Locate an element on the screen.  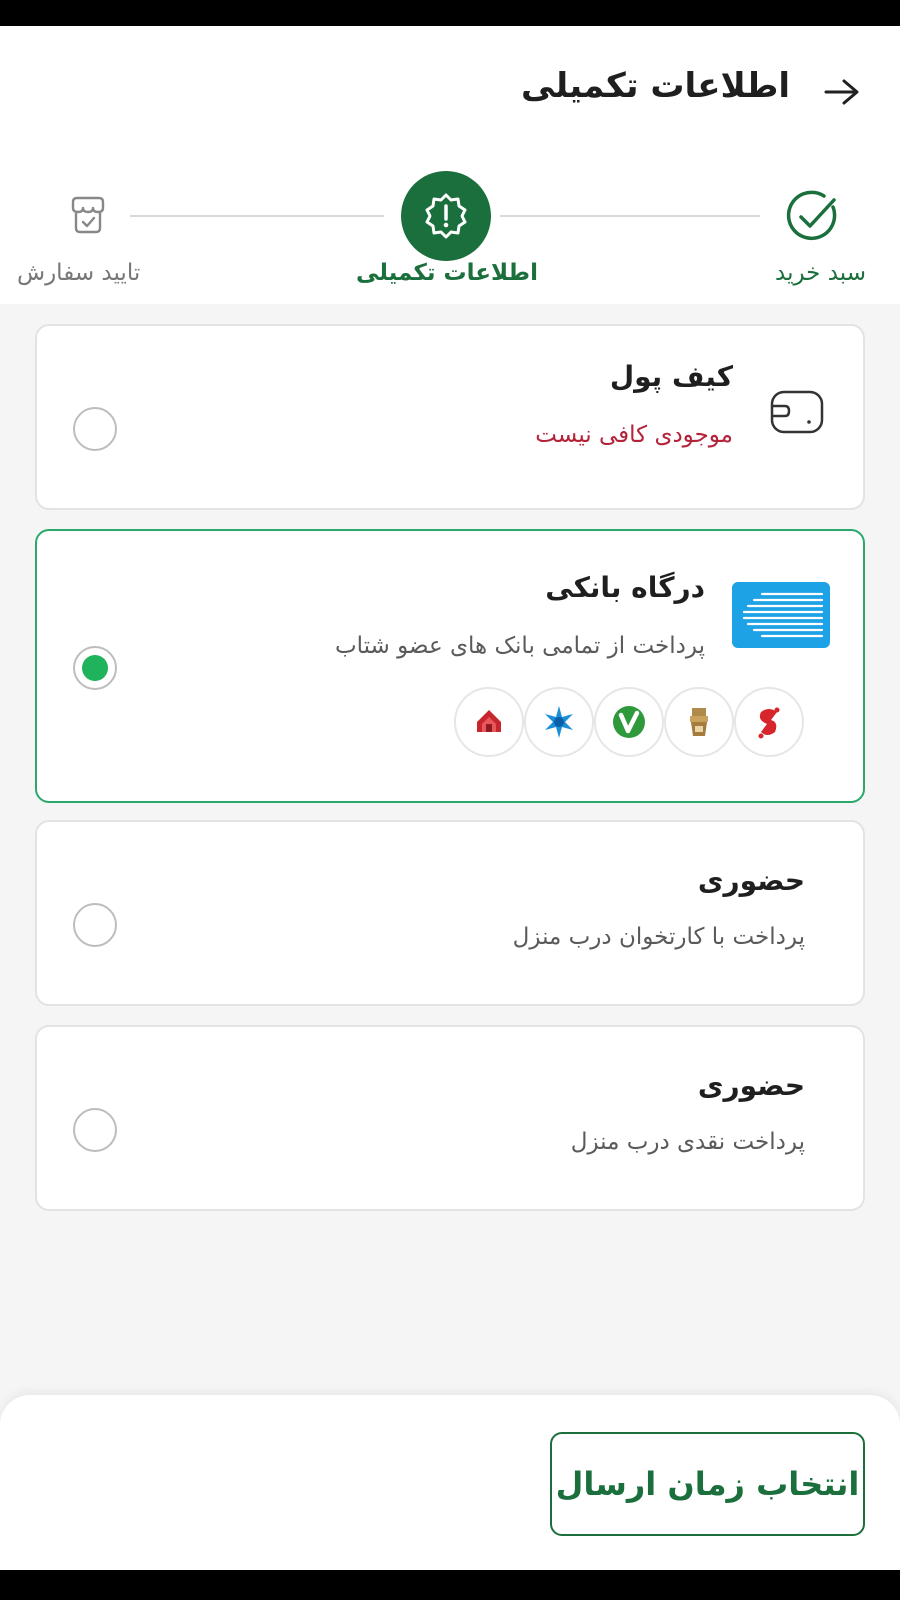
step-confirm is located at coordinates (88, 215).